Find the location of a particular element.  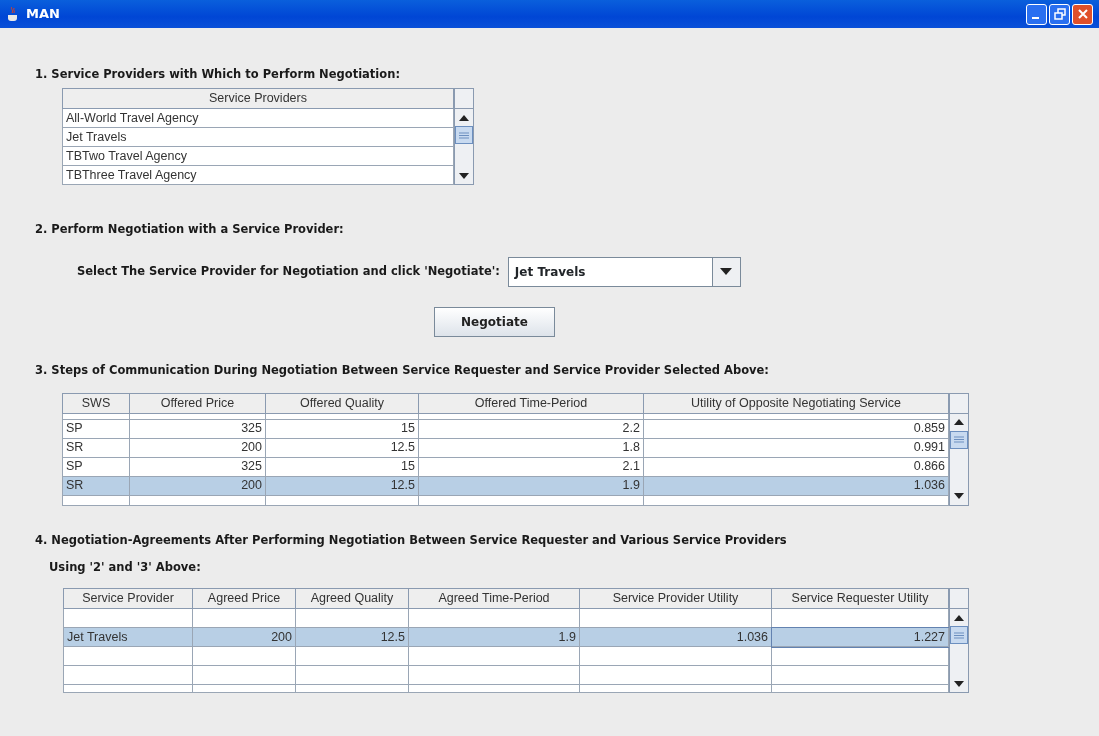

java-cup-icon is located at coordinates (13, 14).